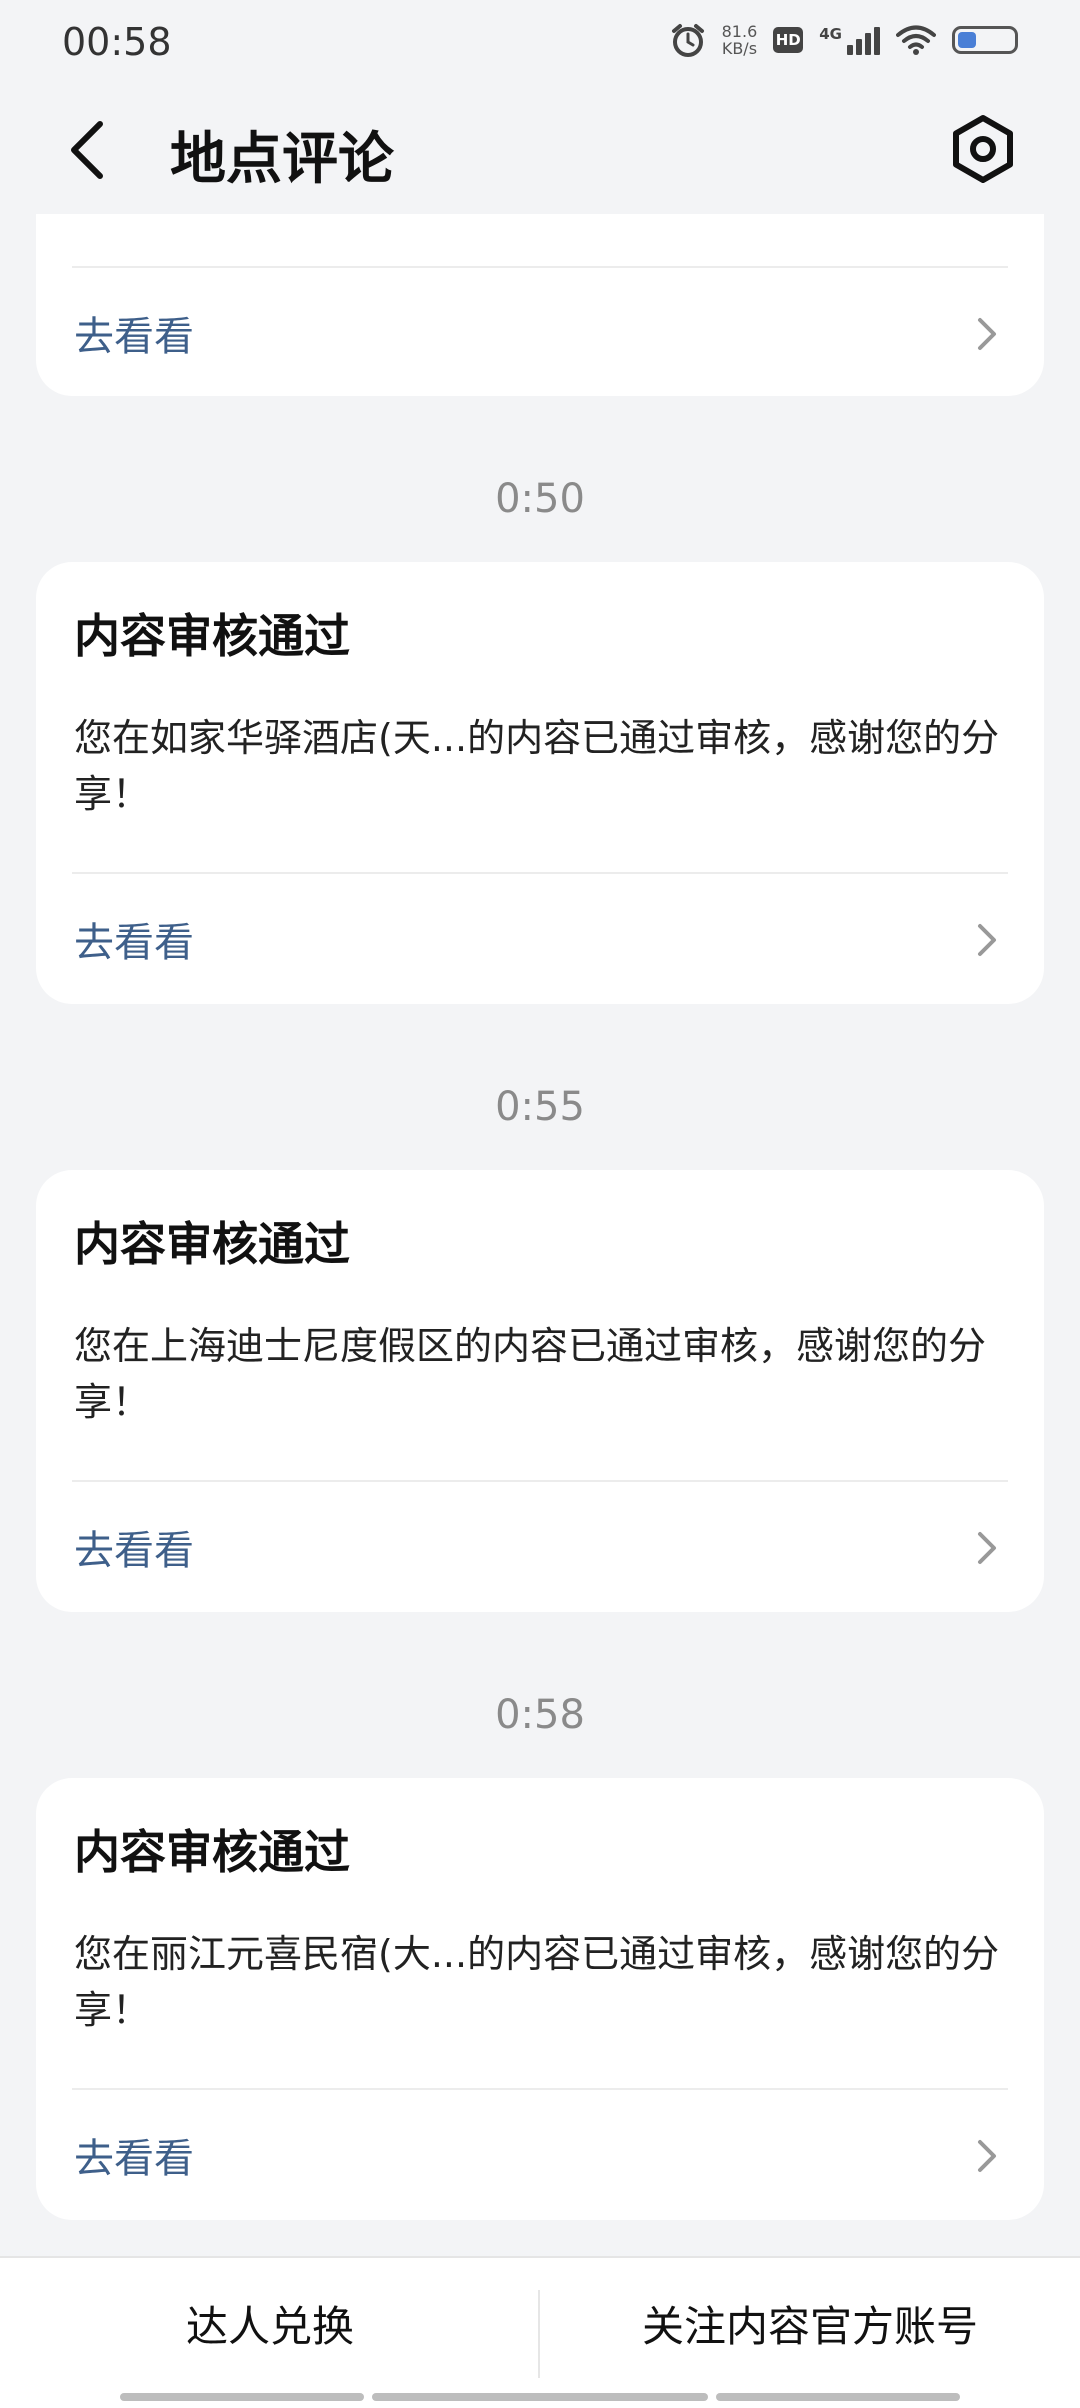 The image size is (1080, 2408). Describe the element at coordinates (540, 1107) in the screenshot. I see `message-timestamp: 0:55` at that location.